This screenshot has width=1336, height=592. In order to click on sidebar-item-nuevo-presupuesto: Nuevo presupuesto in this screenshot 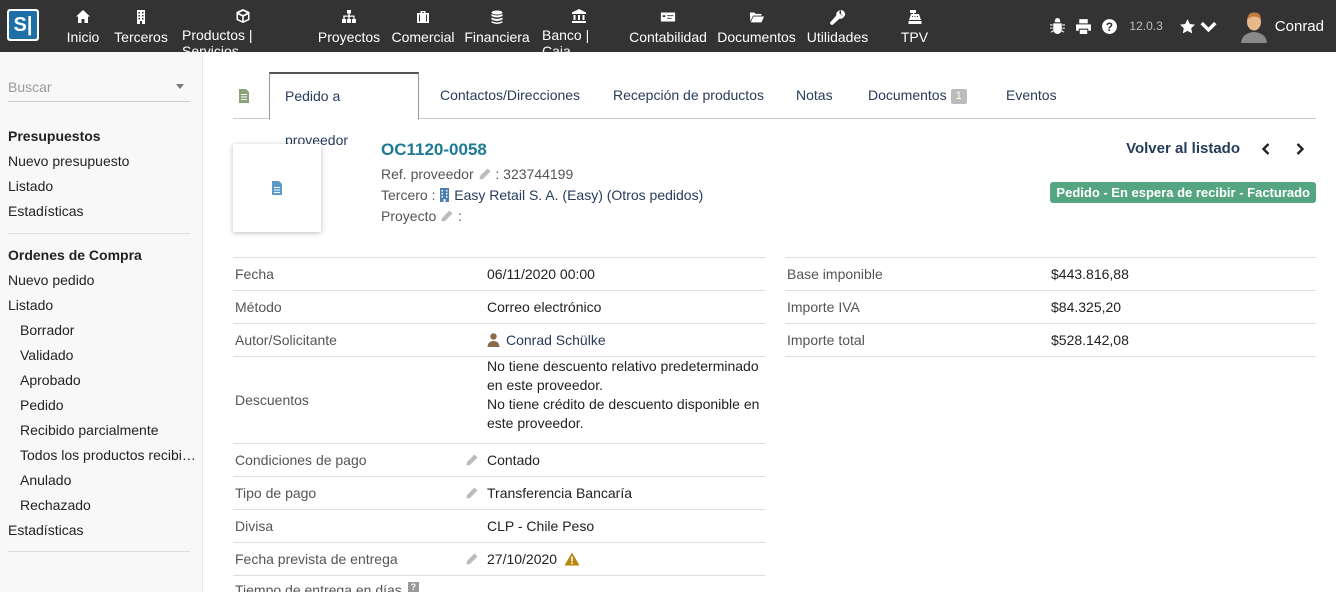, I will do `click(101, 161)`.